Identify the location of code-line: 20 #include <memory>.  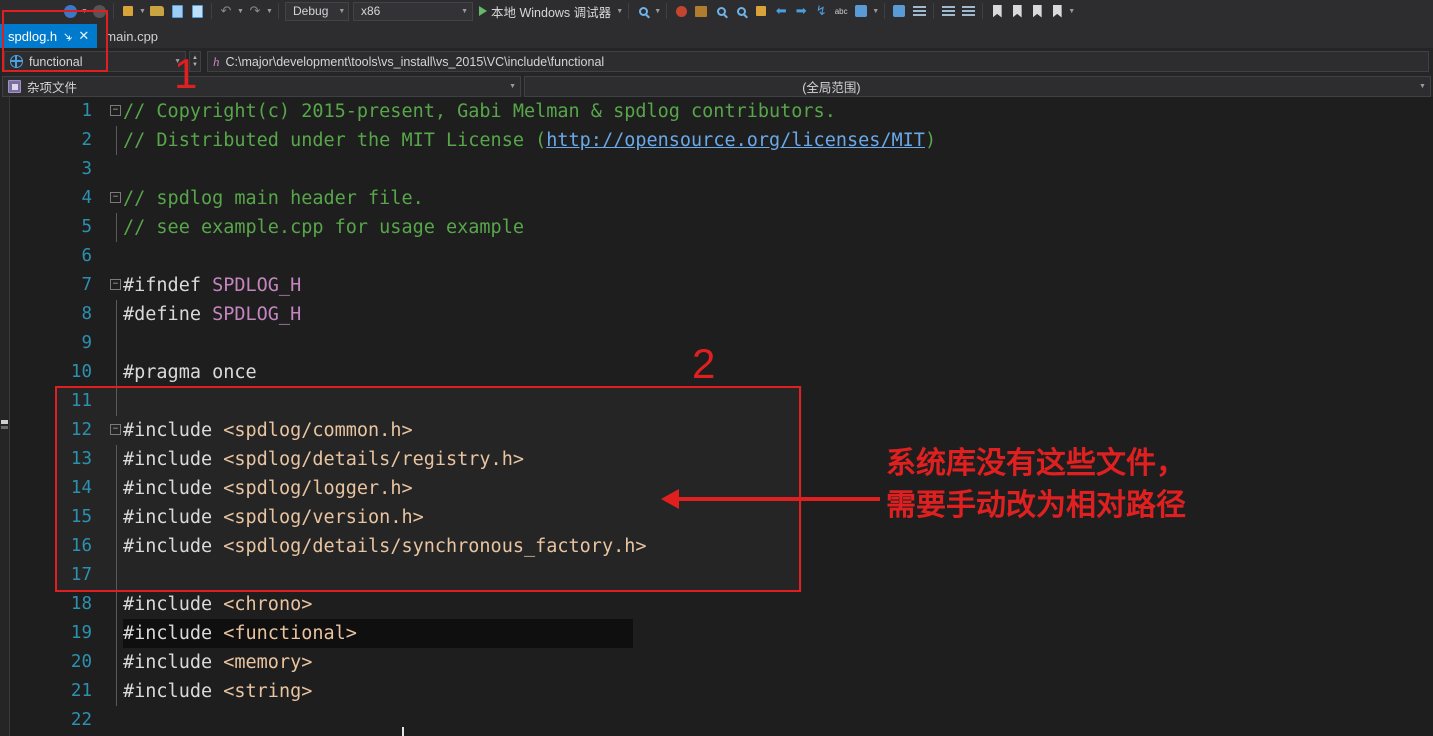
(716, 662).